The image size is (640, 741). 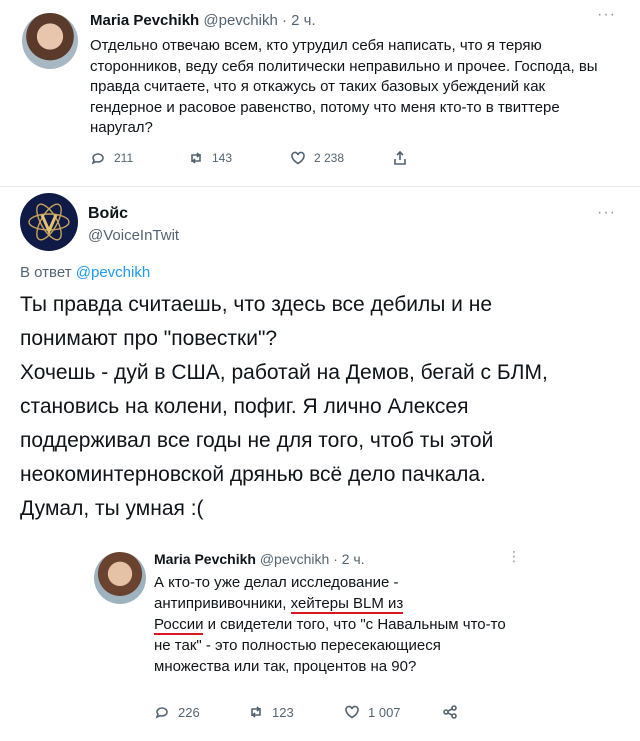 What do you see at coordinates (124, 158) in the screenshot?
I see `reply-count: 211` at bounding box center [124, 158].